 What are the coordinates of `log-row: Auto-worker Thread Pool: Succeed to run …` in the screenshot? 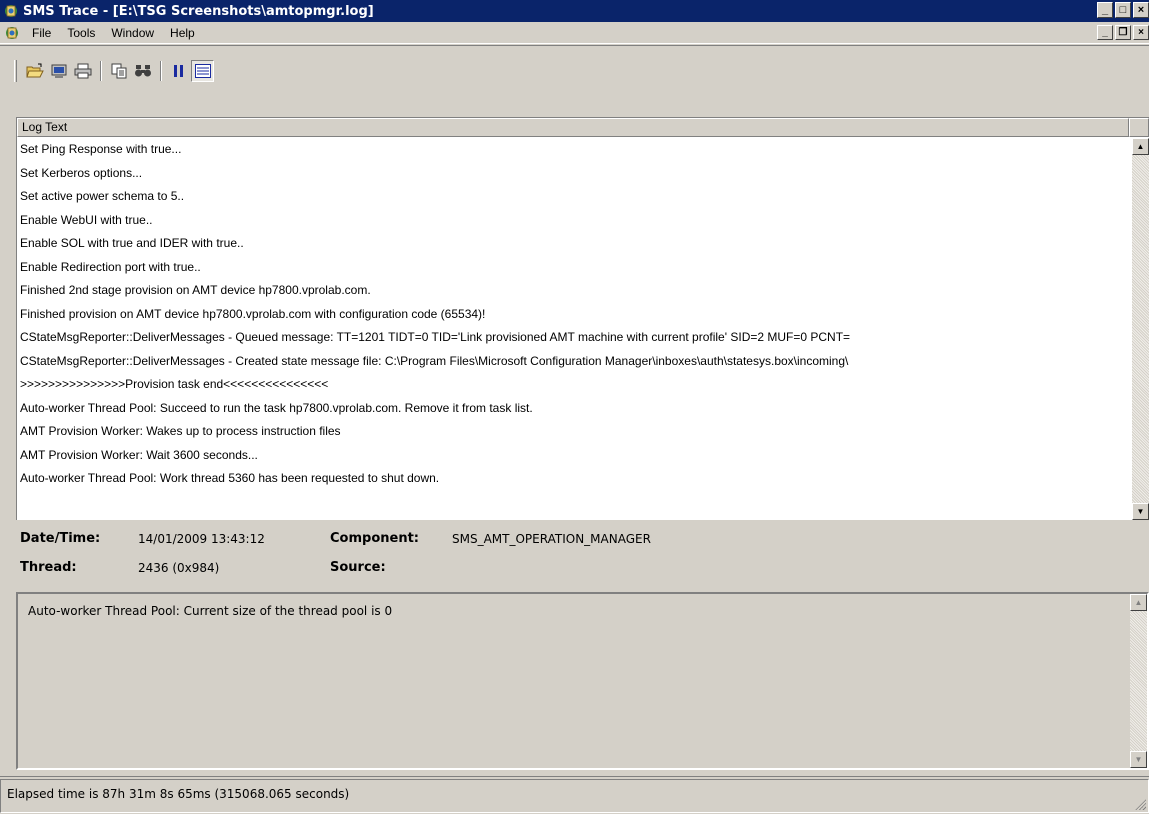 It's located at (573, 409).